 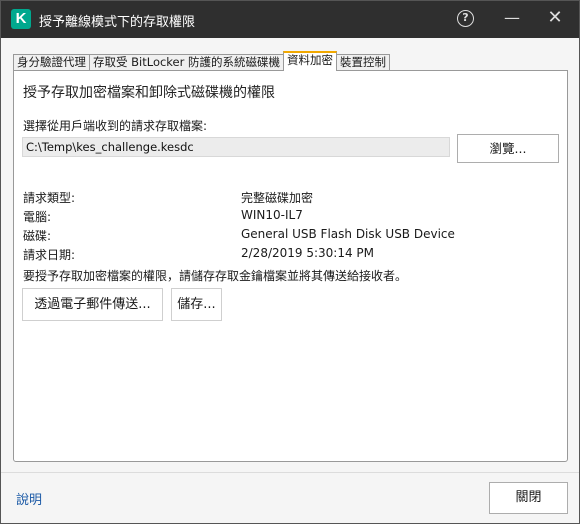 I want to click on tab-device-control: 裝置控制, so click(x=363, y=62).